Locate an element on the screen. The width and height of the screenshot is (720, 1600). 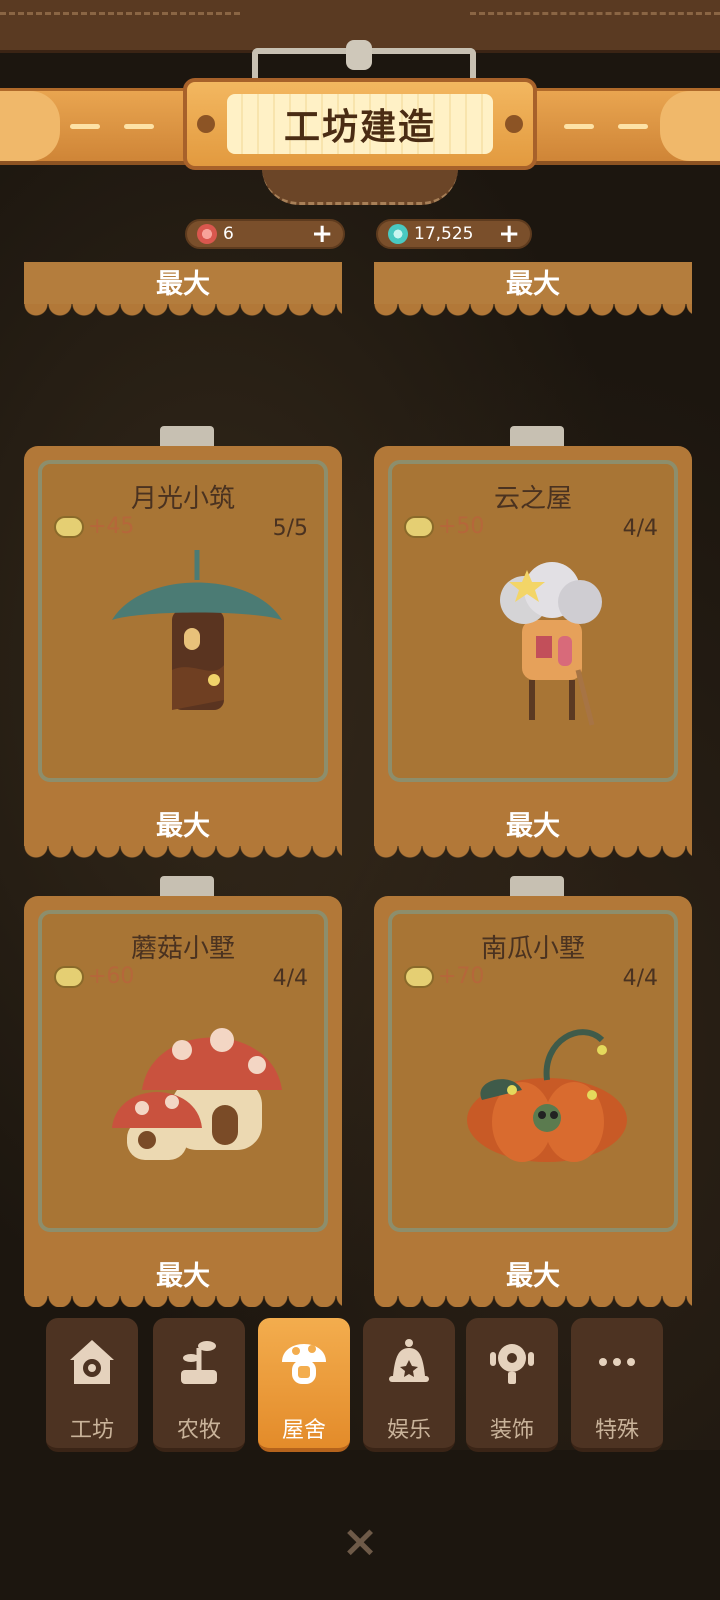
more-dots-icon is located at coordinates (617, 1362).